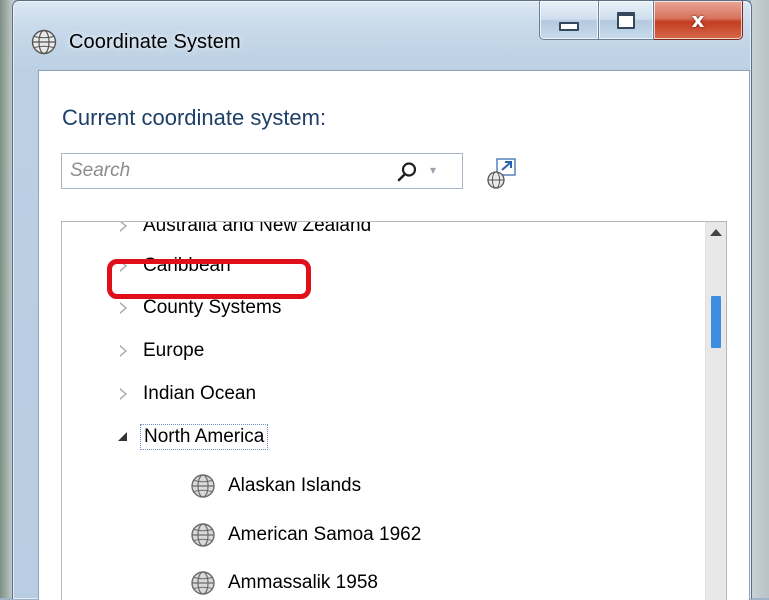 The height and width of the screenshot is (600, 769). I want to click on minimize-icon, so click(569, 26).